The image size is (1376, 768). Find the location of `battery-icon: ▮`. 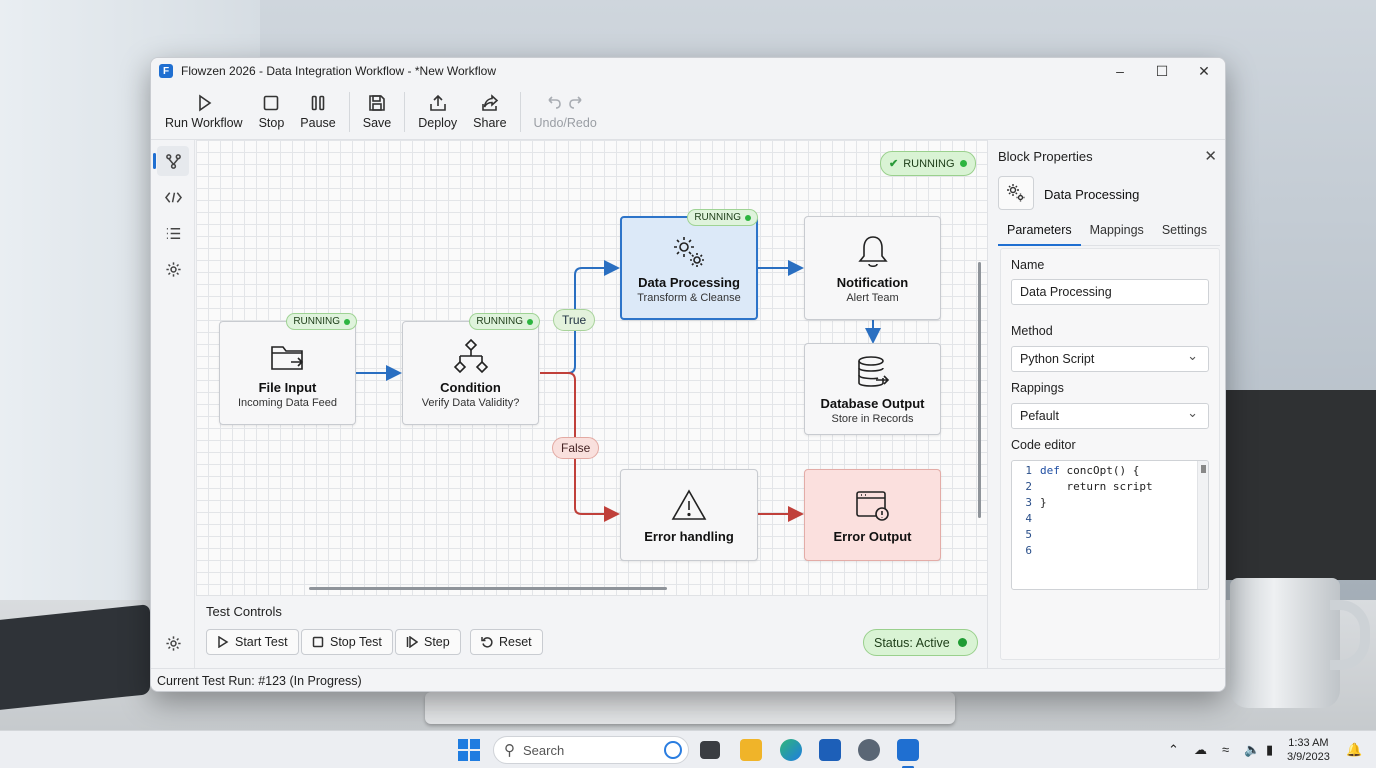

battery-icon: ▮ is located at coordinates (1269, 750).